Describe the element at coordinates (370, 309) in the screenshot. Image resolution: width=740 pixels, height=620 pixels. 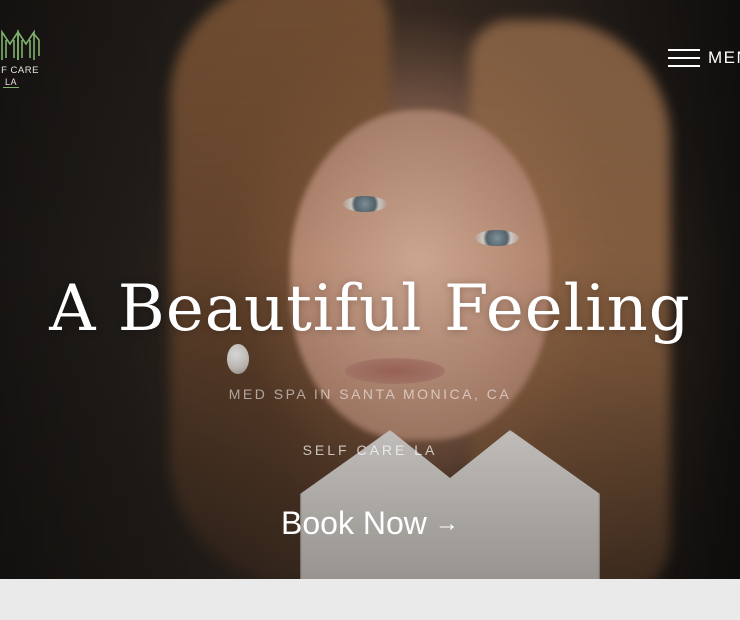
I see `hero-headline: A Beautiful Feeling` at that location.